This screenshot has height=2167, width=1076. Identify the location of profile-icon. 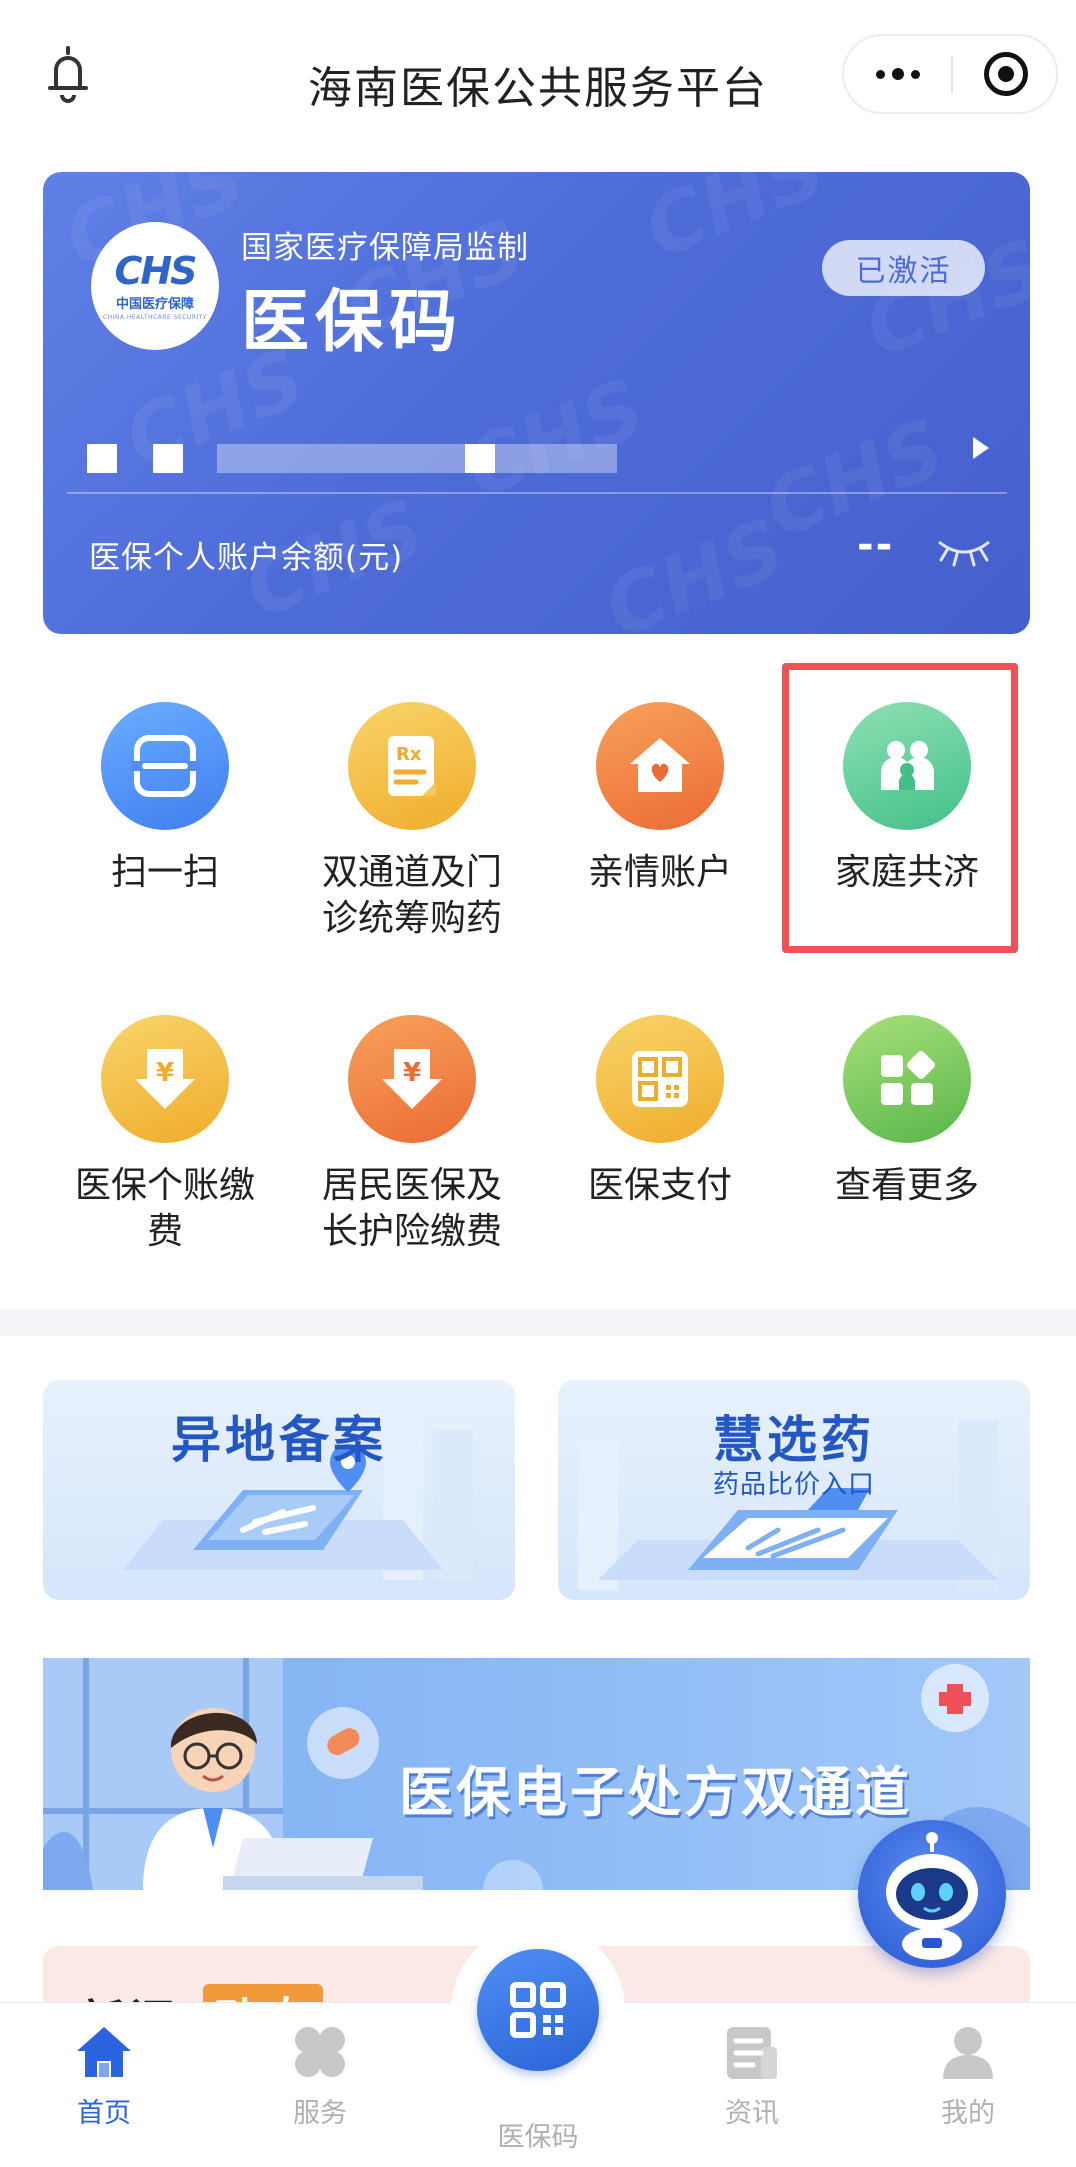
(968, 2052).